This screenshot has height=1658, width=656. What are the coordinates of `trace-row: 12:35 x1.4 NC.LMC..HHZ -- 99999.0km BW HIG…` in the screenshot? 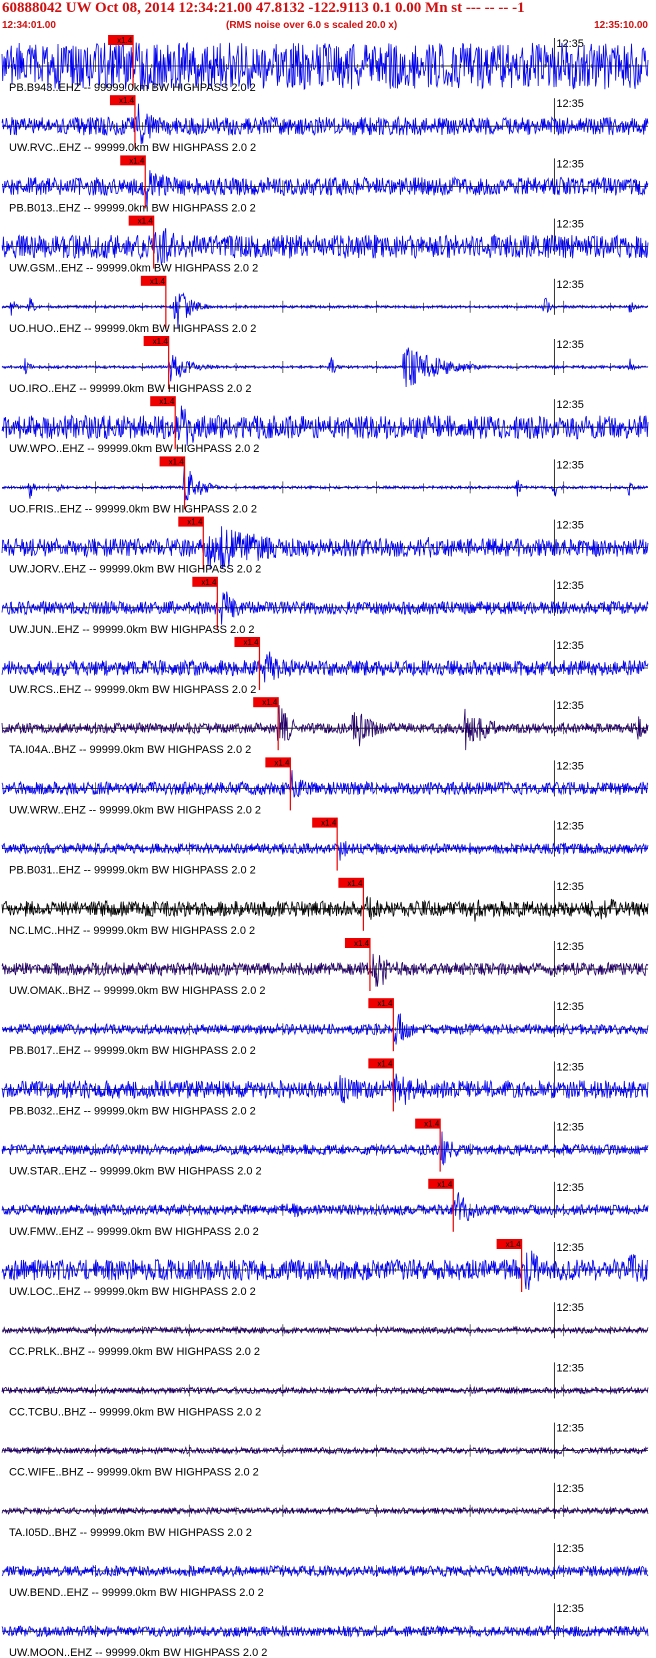 It's located at (325, 907).